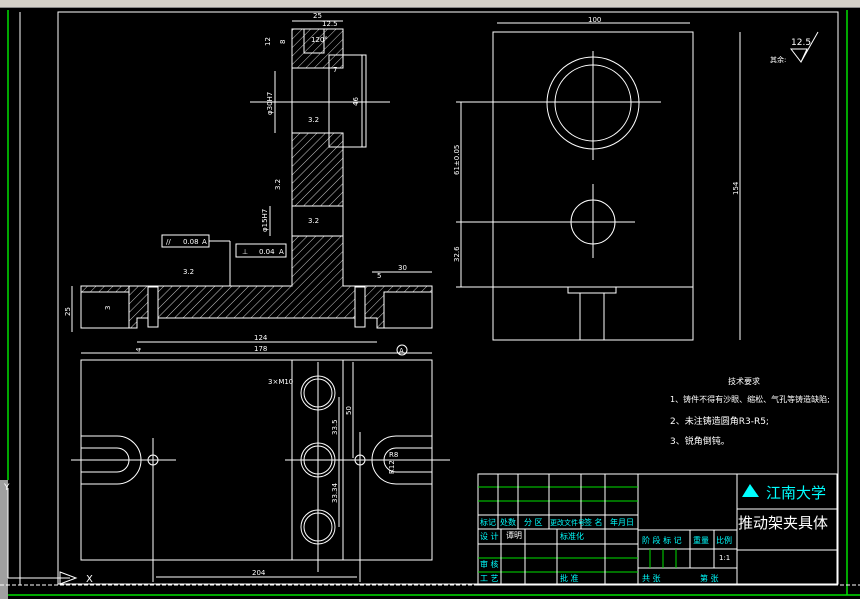  I want to click on ucs-icon, so click(42, 536).